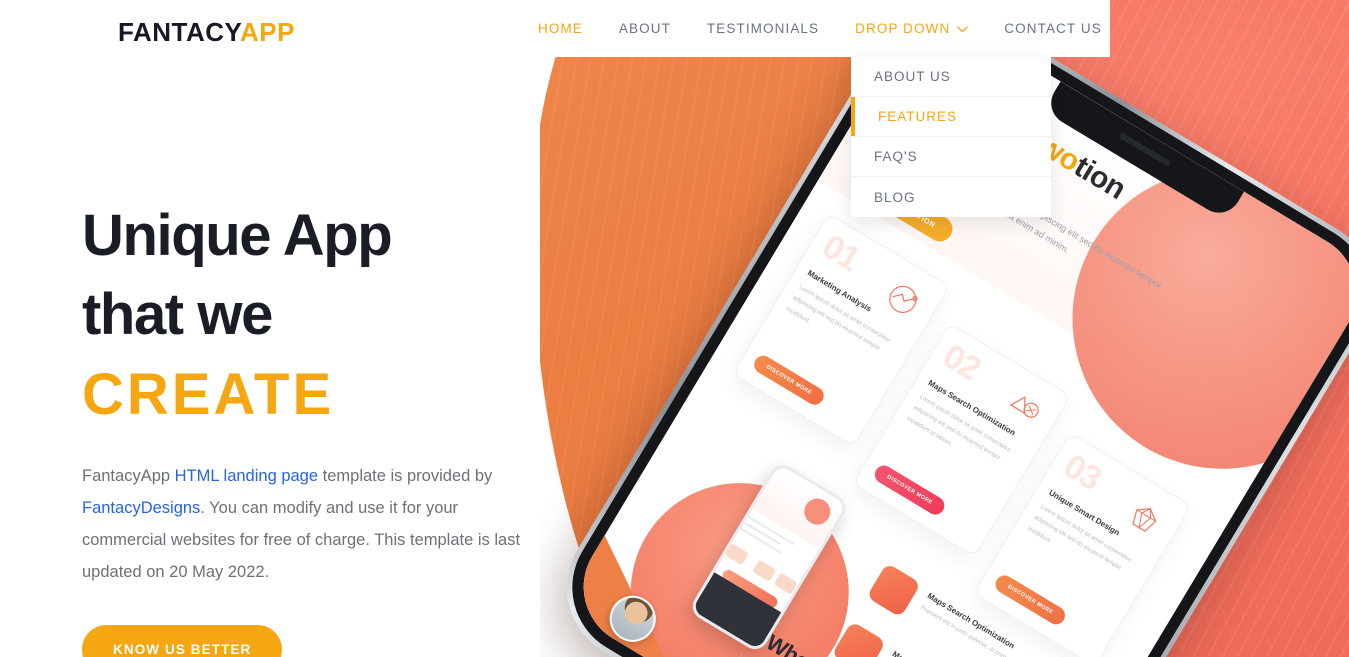 The width and height of the screenshot is (1349, 657). I want to click on dropdown-item-blog: BLOG, so click(951, 197).